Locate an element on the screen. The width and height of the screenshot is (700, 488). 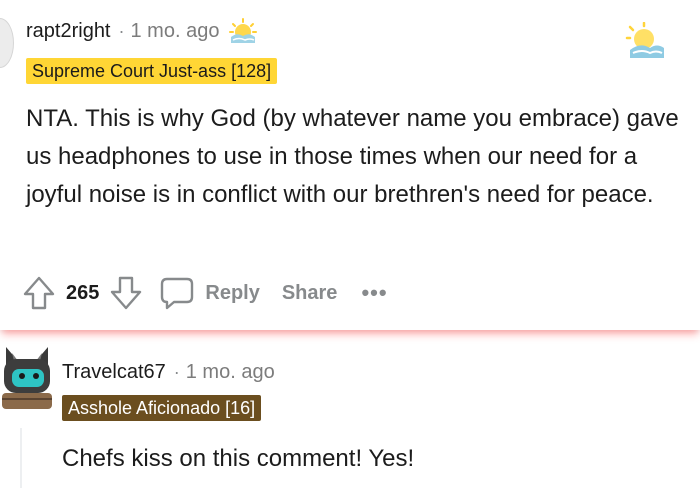
comment-actions: 265 Reply Share ••• is located at coordinates (205, 293).